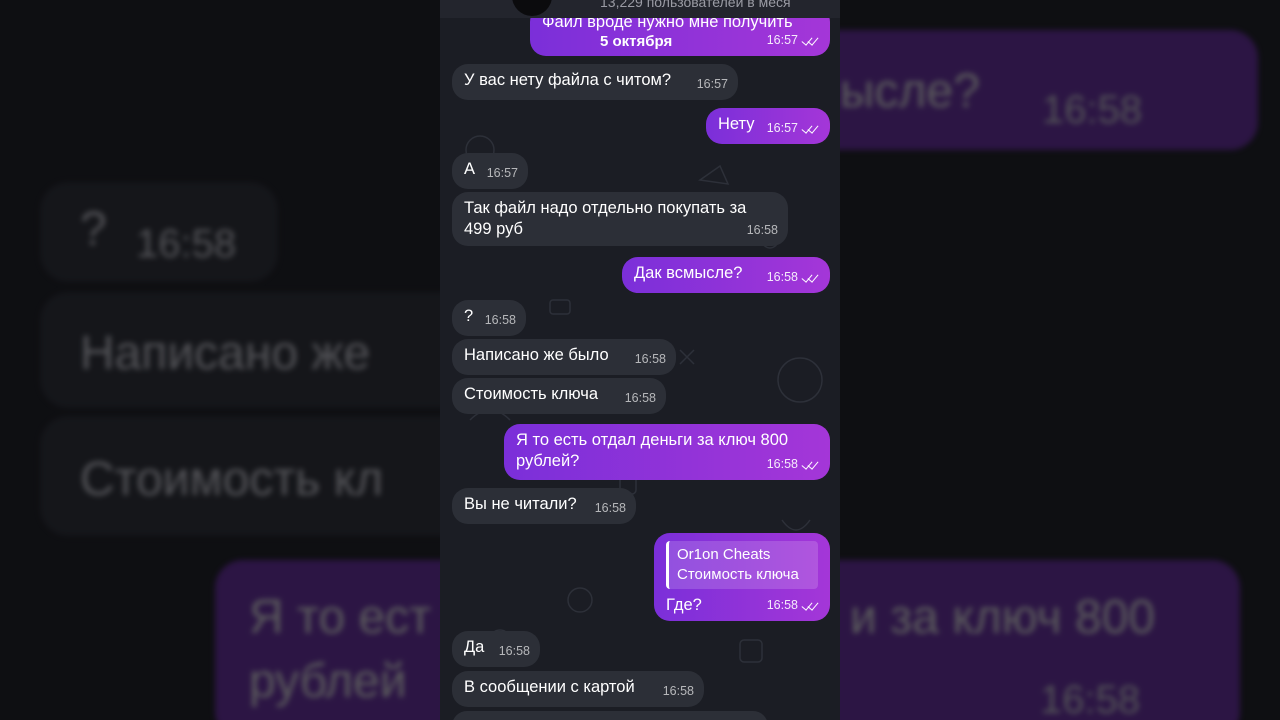 This screenshot has width=1280, height=720. Describe the element at coordinates (605, 208) in the screenshot. I see `message-text: Так файл надо отдельно покупать за` at that location.